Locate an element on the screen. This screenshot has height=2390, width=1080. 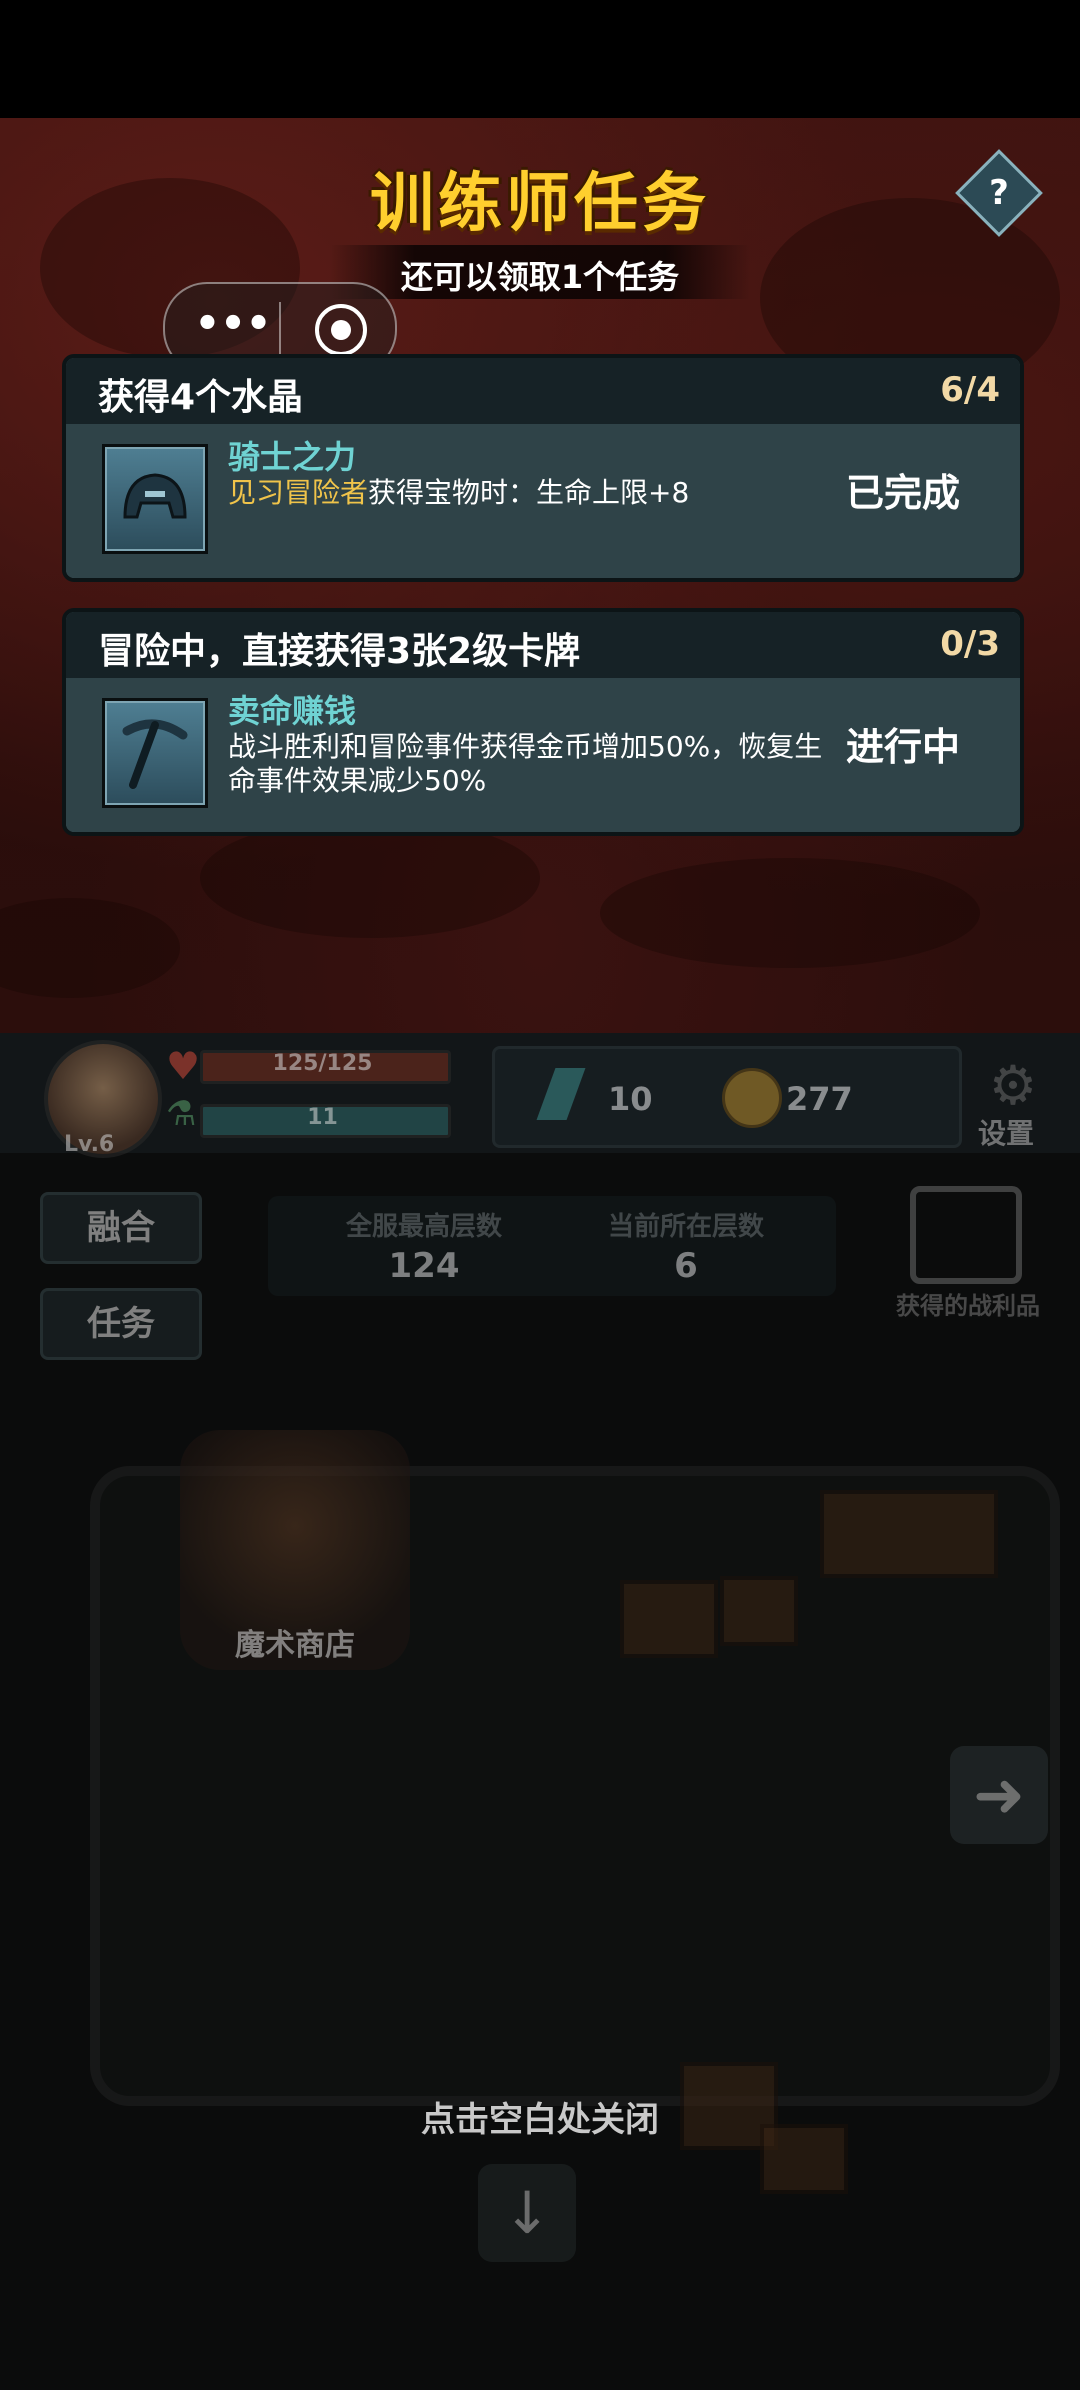
remaining-tasks-text: 还可以领取1个任务 is located at coordinates (540, 277).